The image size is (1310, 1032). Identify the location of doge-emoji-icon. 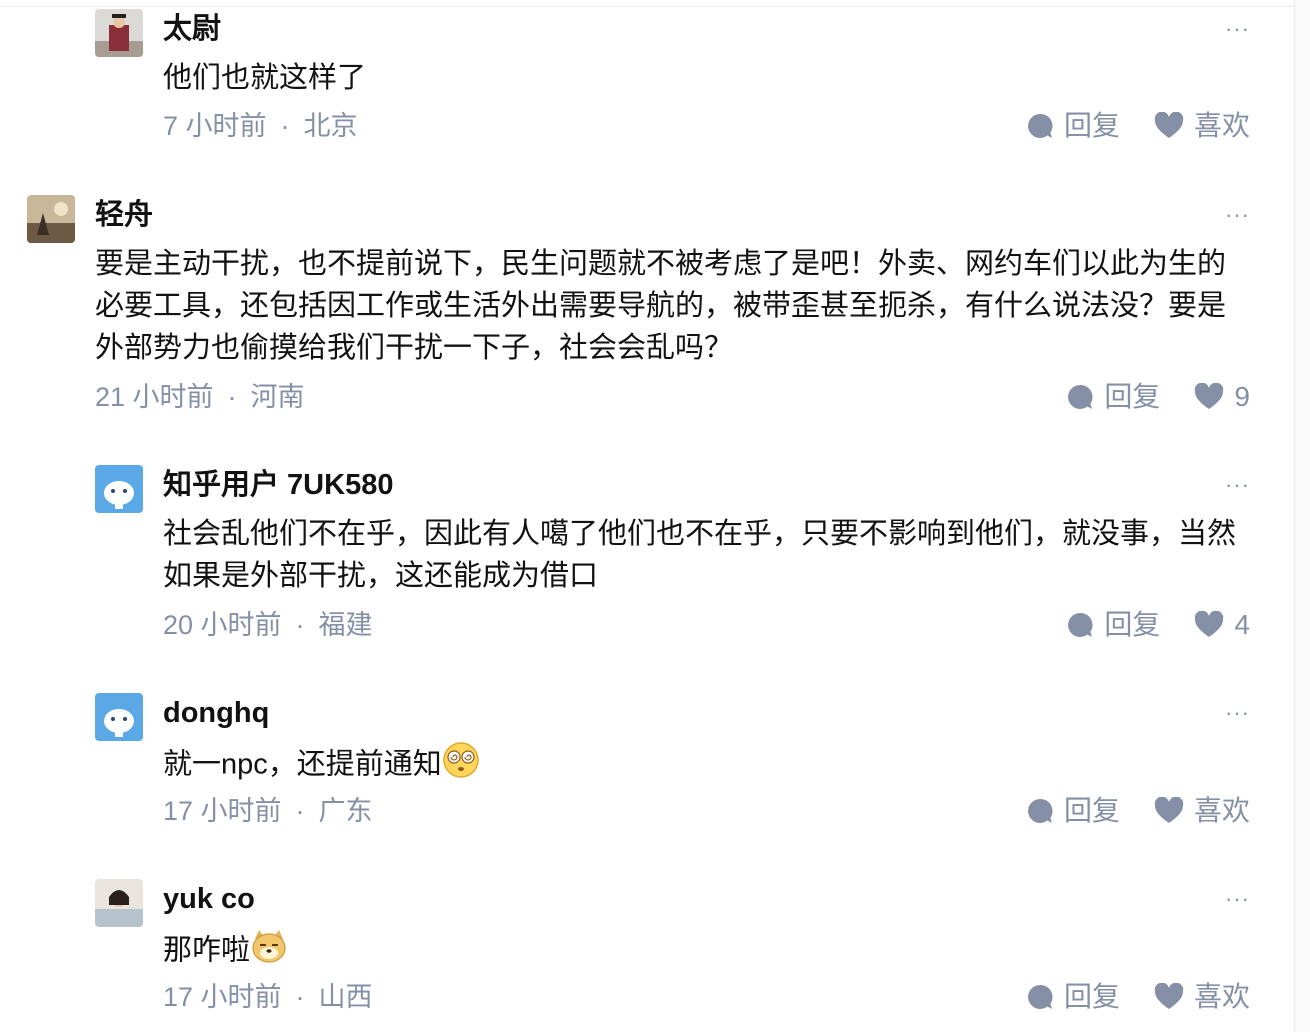
(269, 952).